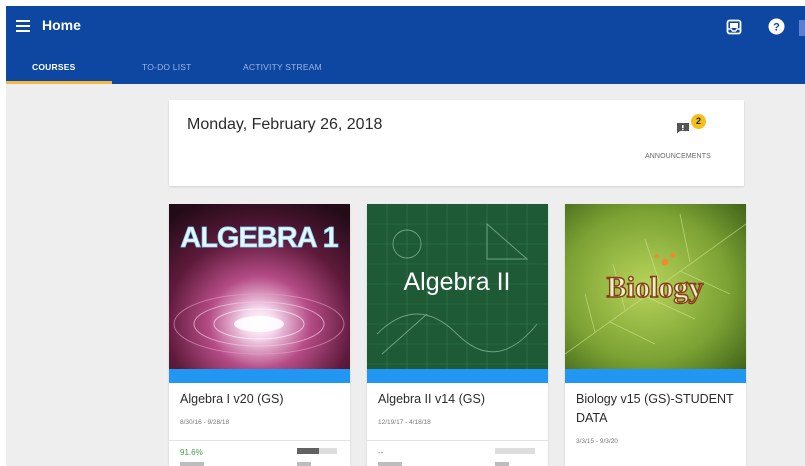 This screenshot has height=466, width=805. Describe the element at coordinates (404, 422) in the screenshot. I see `course-dates: 12/19/17 - 4/18/18` at that location.